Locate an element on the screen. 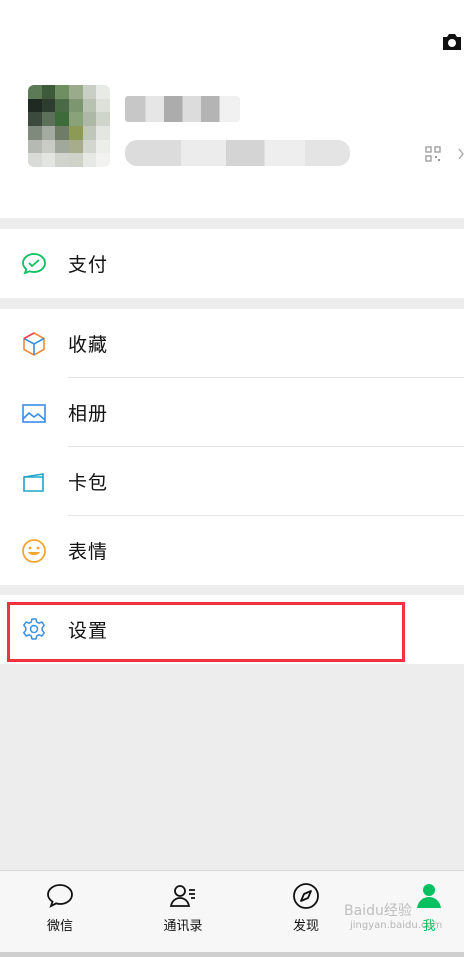  avatar is located at coordinates (69, 126).